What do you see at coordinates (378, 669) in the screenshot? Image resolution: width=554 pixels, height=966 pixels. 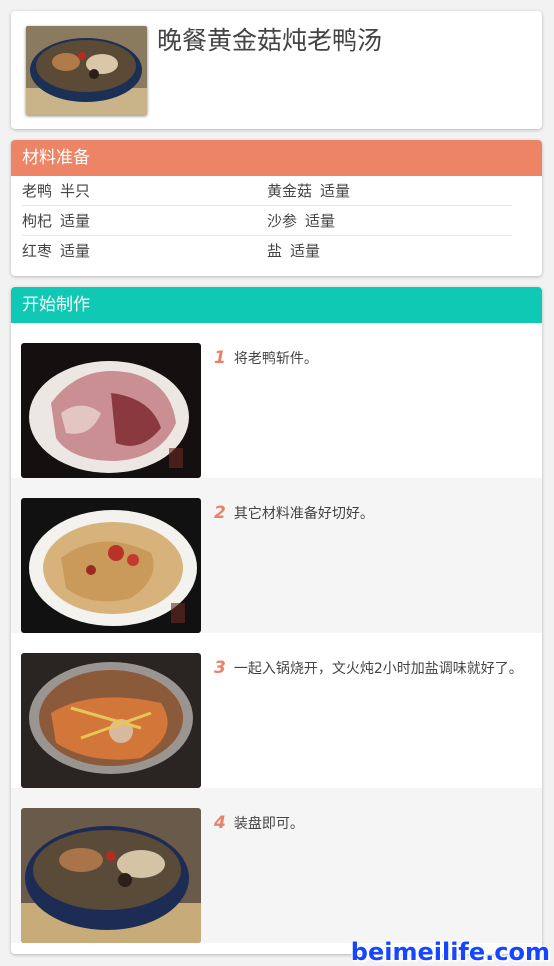 I see `step-text: 一起入锅烧开，文火炖2小时加盐调味就好了。` at bounding box center [378, 669].